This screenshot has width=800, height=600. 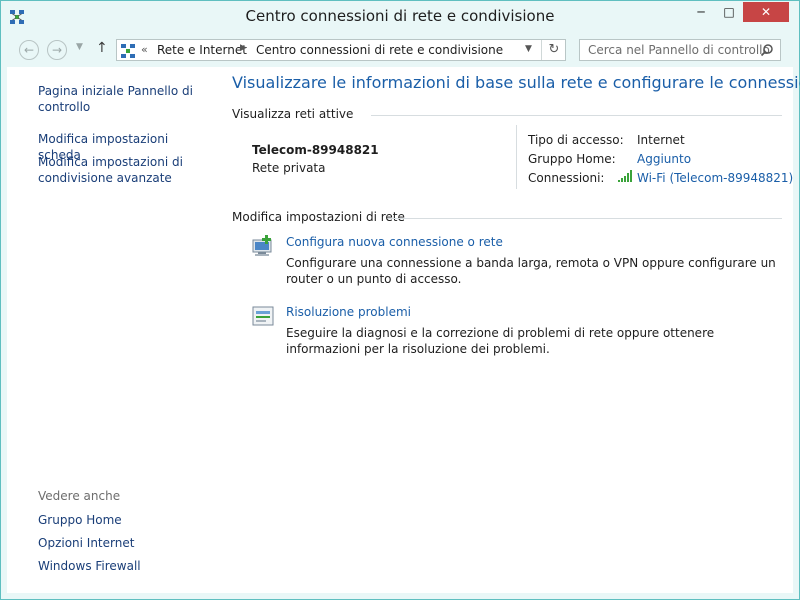 I want to click on back-button: ←, so click(x=29, y=50).